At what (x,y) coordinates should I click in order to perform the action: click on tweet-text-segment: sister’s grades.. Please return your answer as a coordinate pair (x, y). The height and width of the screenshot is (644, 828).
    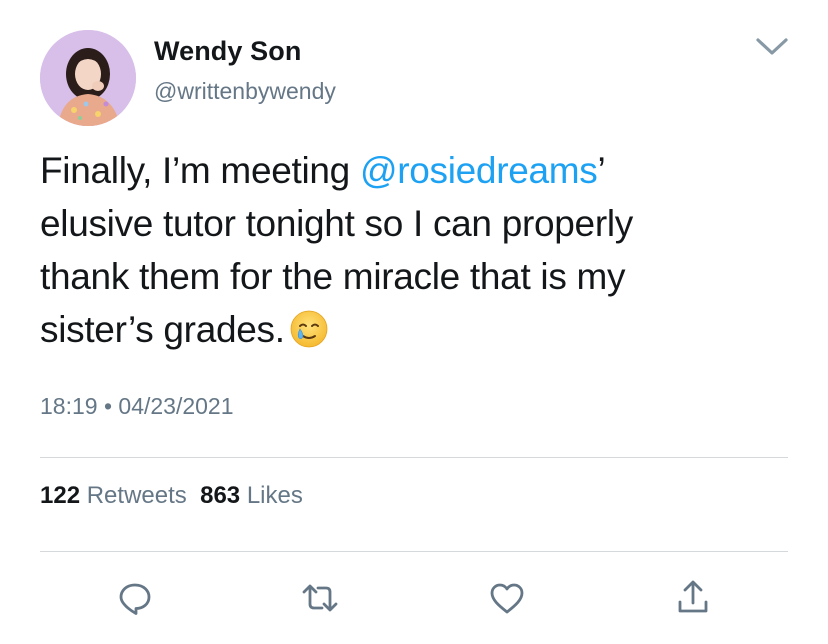
    Looking at the image, I should click on (162, 329).